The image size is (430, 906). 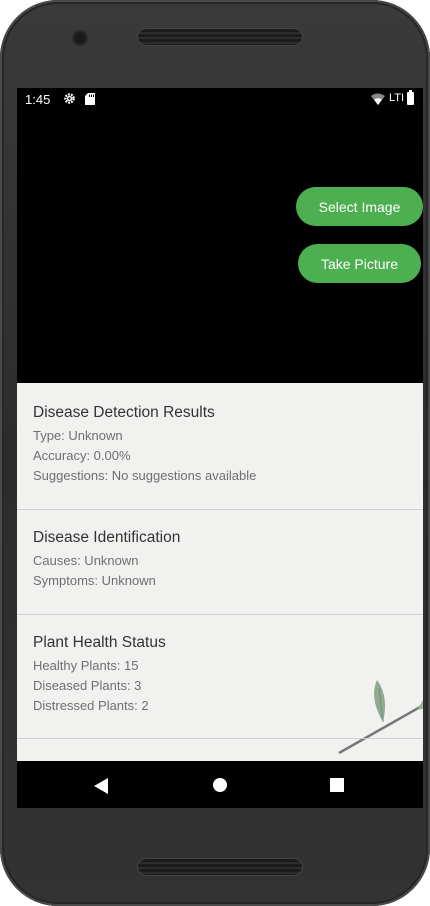 What do you see at coordinates (86, 665) in the screenshot?
I see `healthy-plants: Healthy Plants: 15` at bounding box center [86, 665].